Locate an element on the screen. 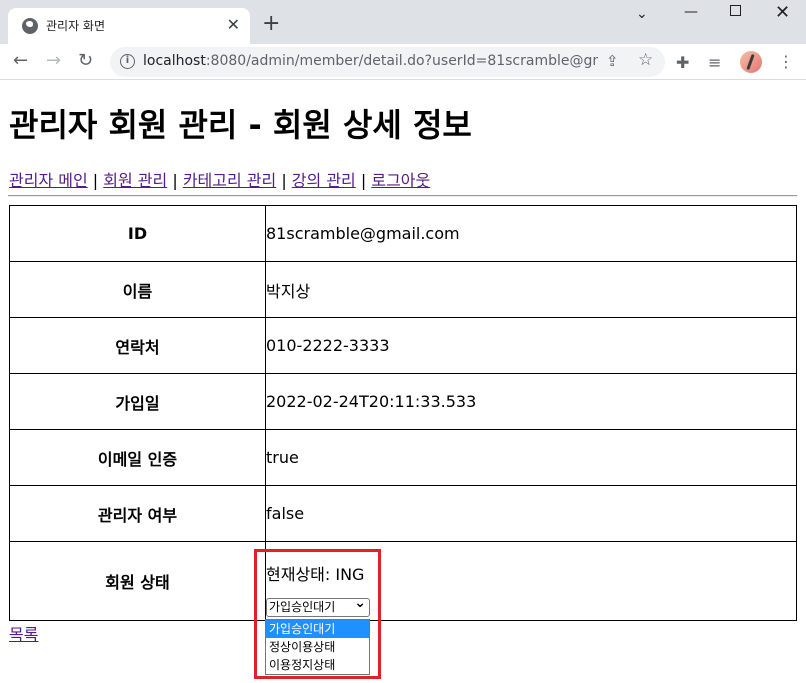 The image size is (806, 683). new-tab-button: + is located at coordinates (271, 24).